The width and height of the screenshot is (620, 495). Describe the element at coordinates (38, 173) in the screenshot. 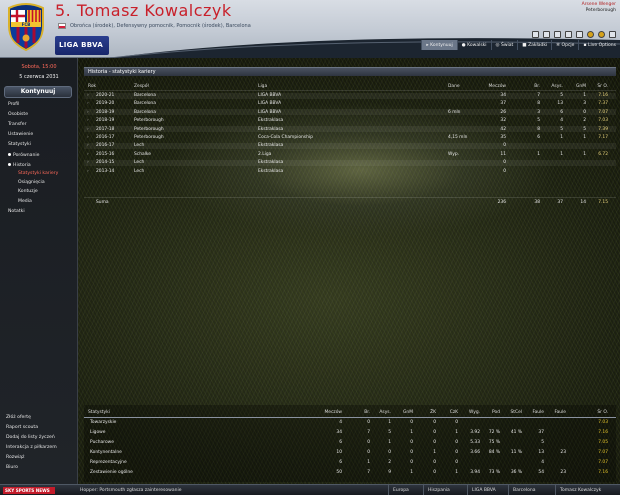

I see `sidebar-item-7: Statystyki kariery` at that location.